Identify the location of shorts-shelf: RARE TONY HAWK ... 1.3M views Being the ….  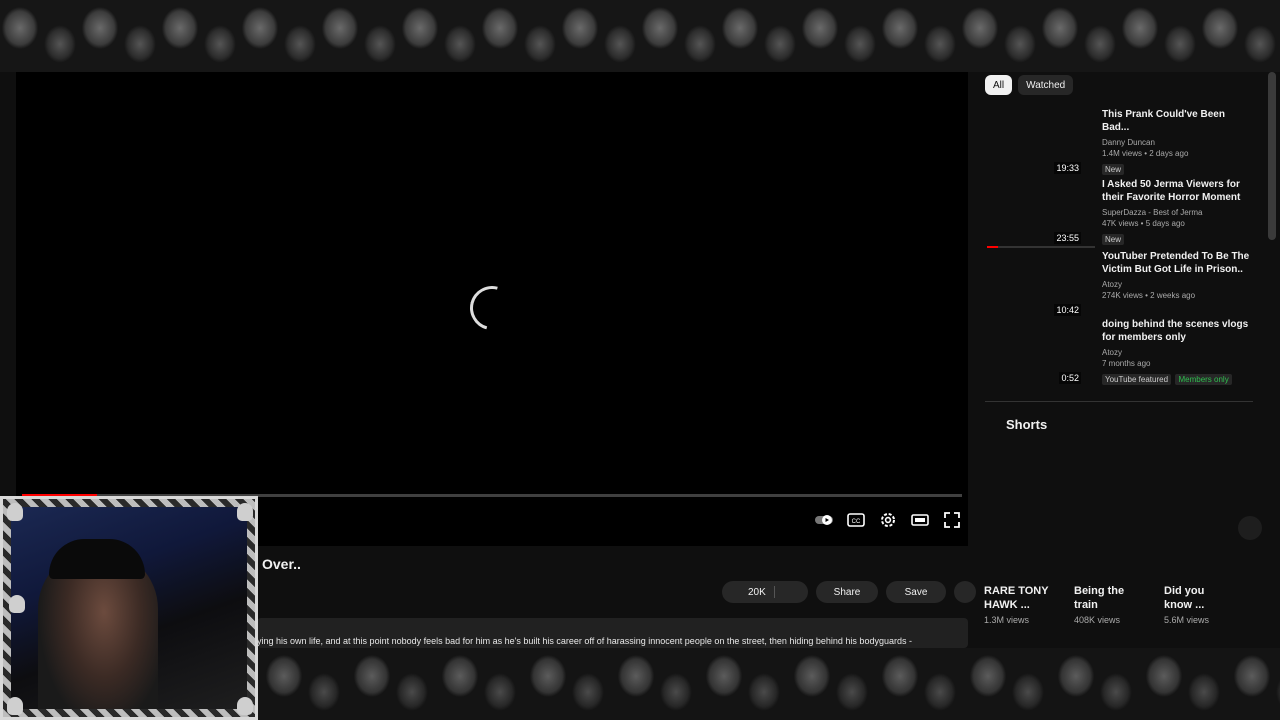
(1119, 604).